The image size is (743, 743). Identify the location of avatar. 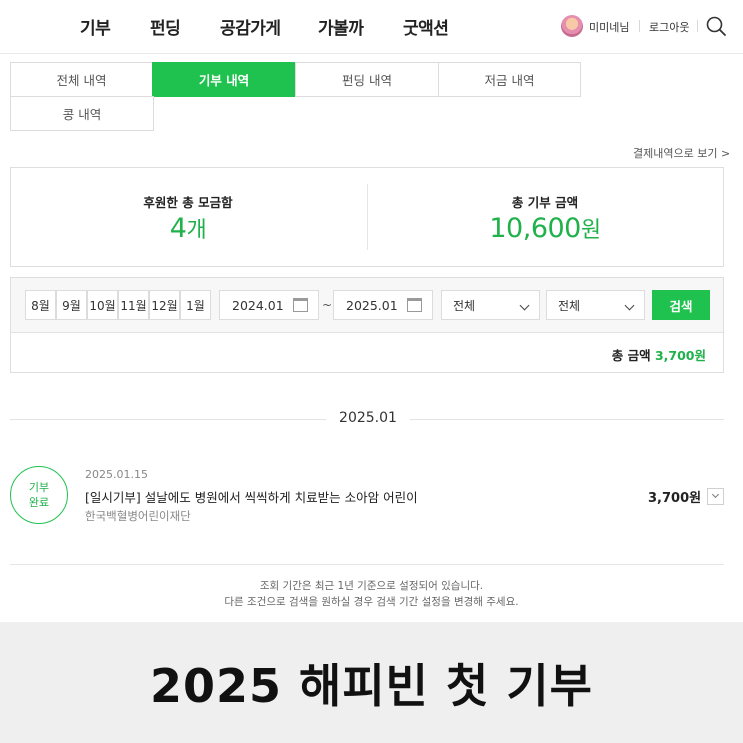
(572, 26).